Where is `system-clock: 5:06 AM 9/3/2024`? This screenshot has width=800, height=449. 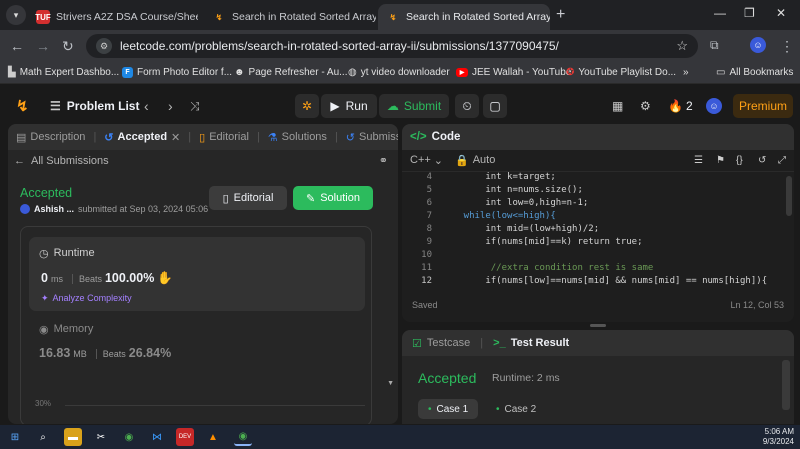
system-clock: 5:06 AM 9/3/2024 is located at coordinates (778, 437).